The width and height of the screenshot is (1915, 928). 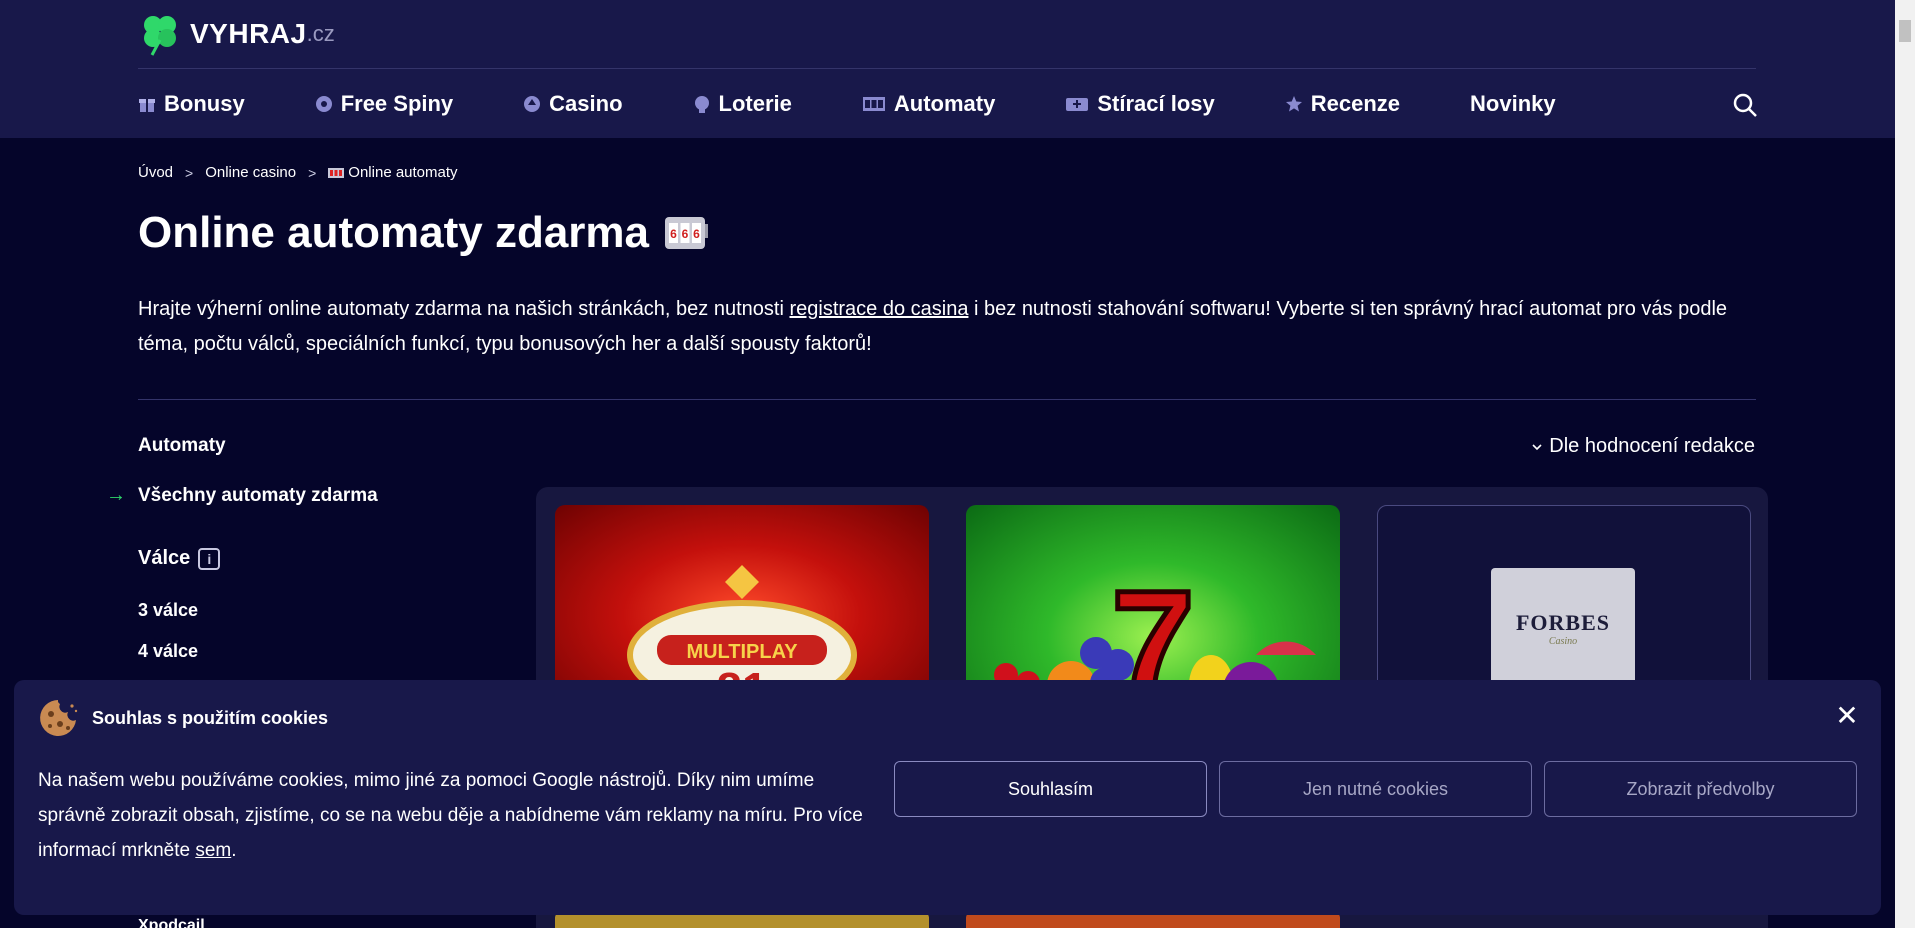 I want to click on sort-label: Dle hodnocení redakce, so click(x=1652, y=446).